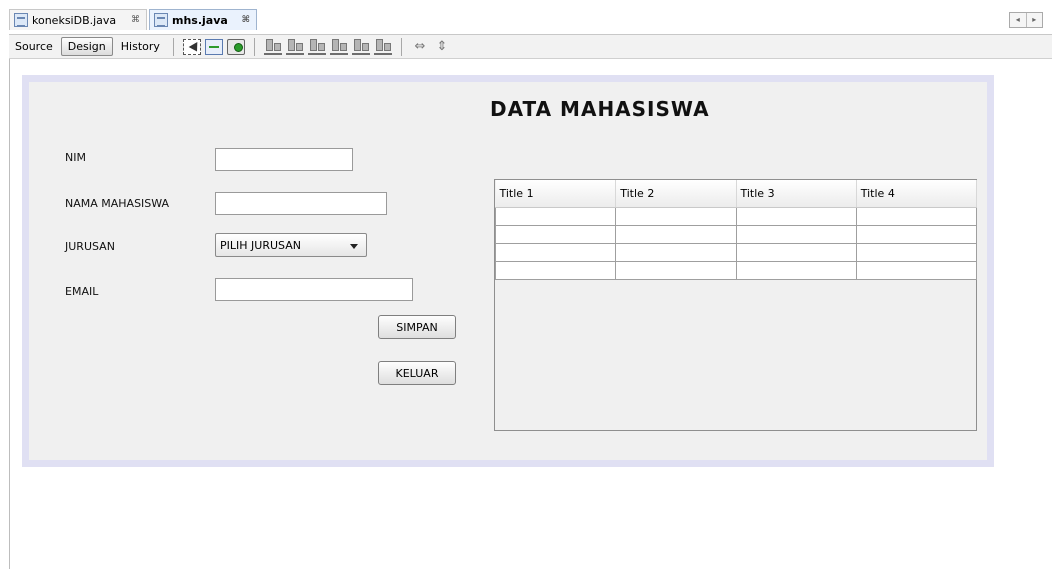  I want to click on editor-tab-bar: koneksiDB.java ⌘ mhs.java ⌘ ◂ ▸, so click(526, 17).